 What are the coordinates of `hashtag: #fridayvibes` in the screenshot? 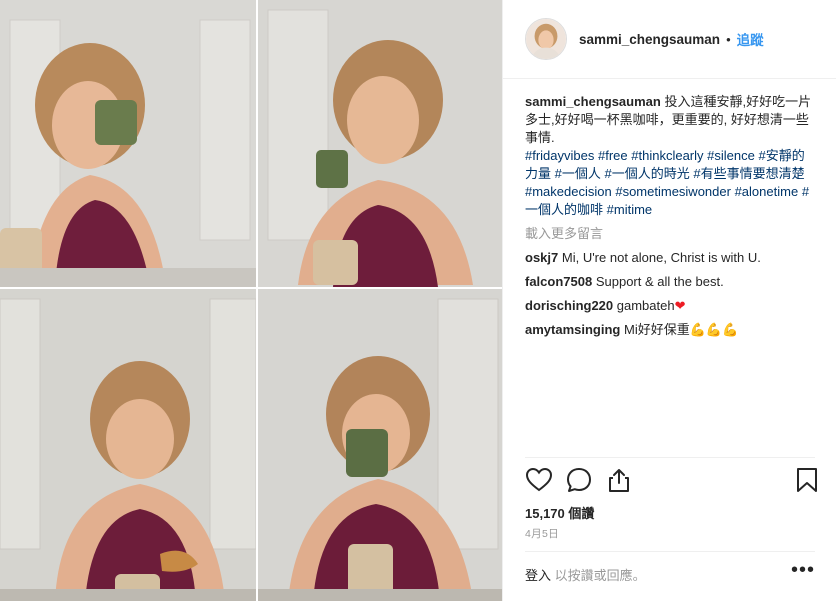 It's located at (559, 155).